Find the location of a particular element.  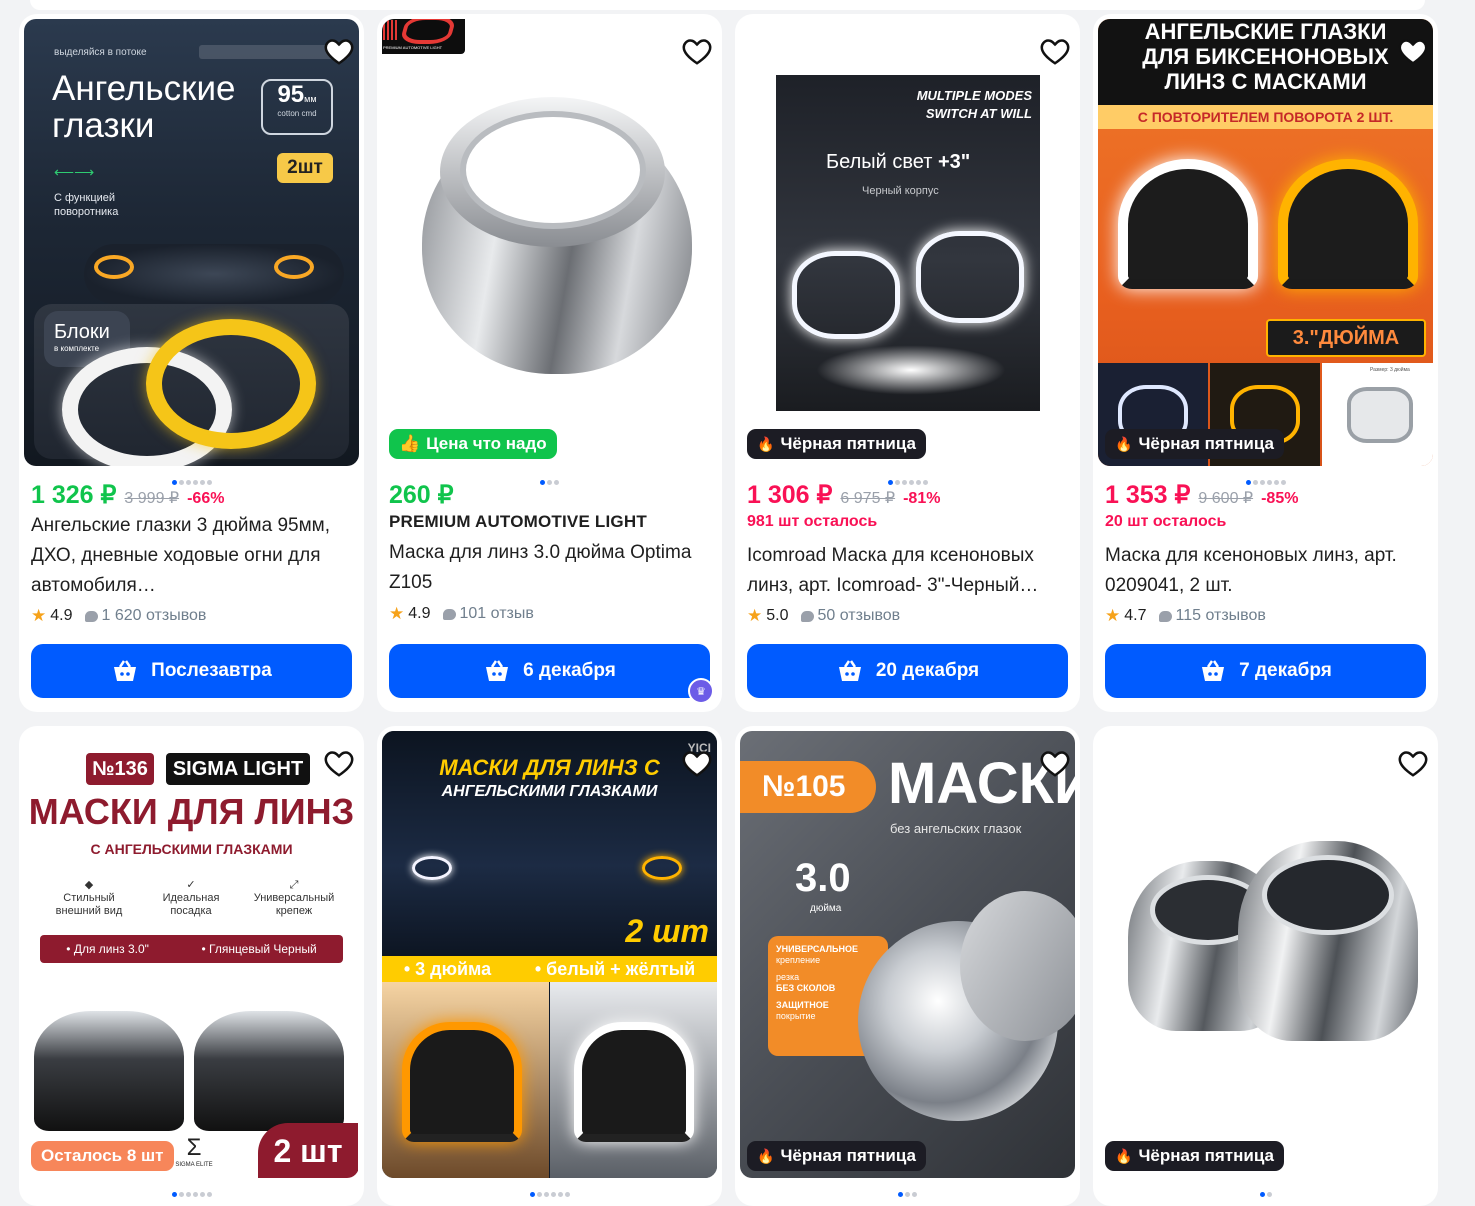

qty-badge: 2 шт is located at coordinates (308, 1150).